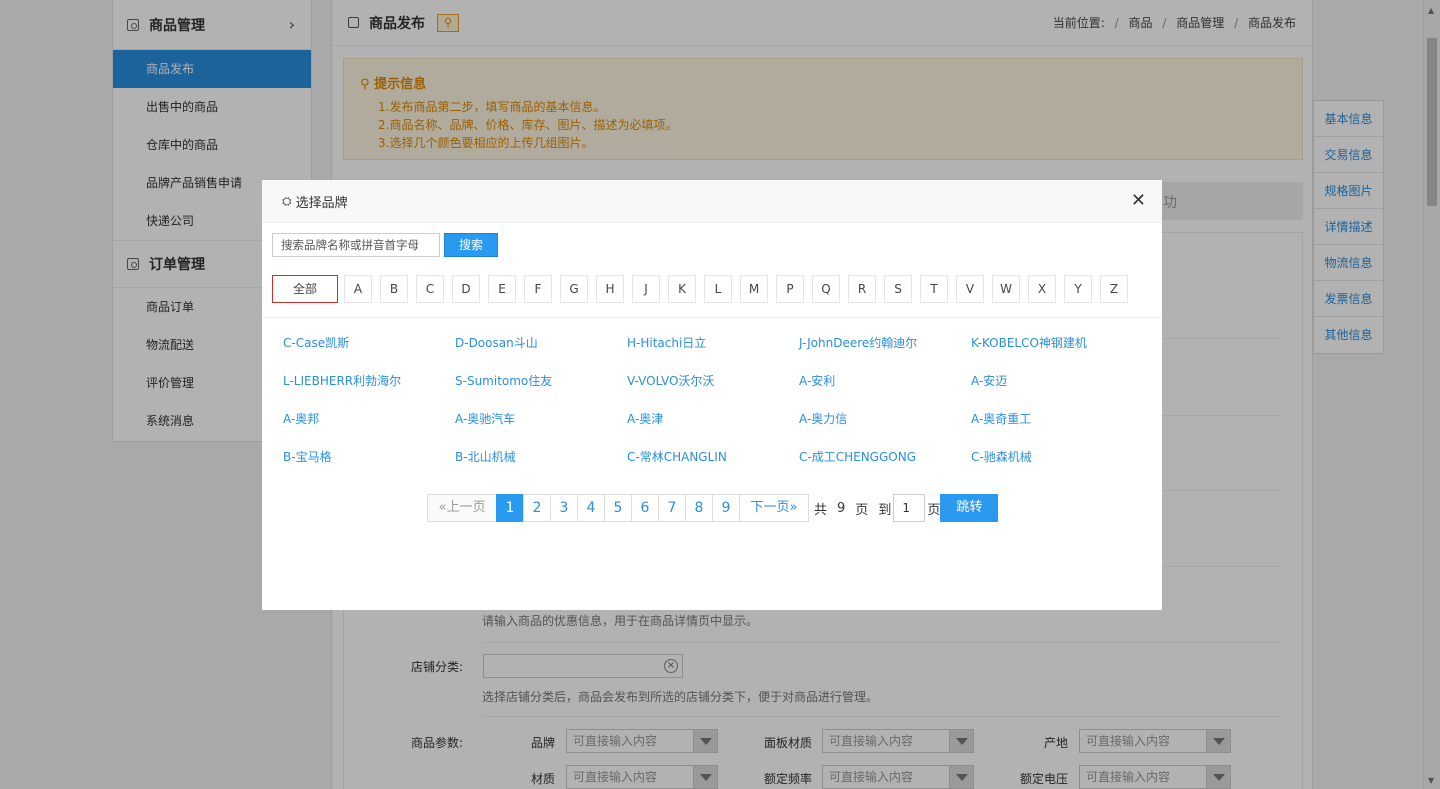  Describe the element at coordinates (1078, 289) in the screenshot. I see `letter-y: Y` at that location.